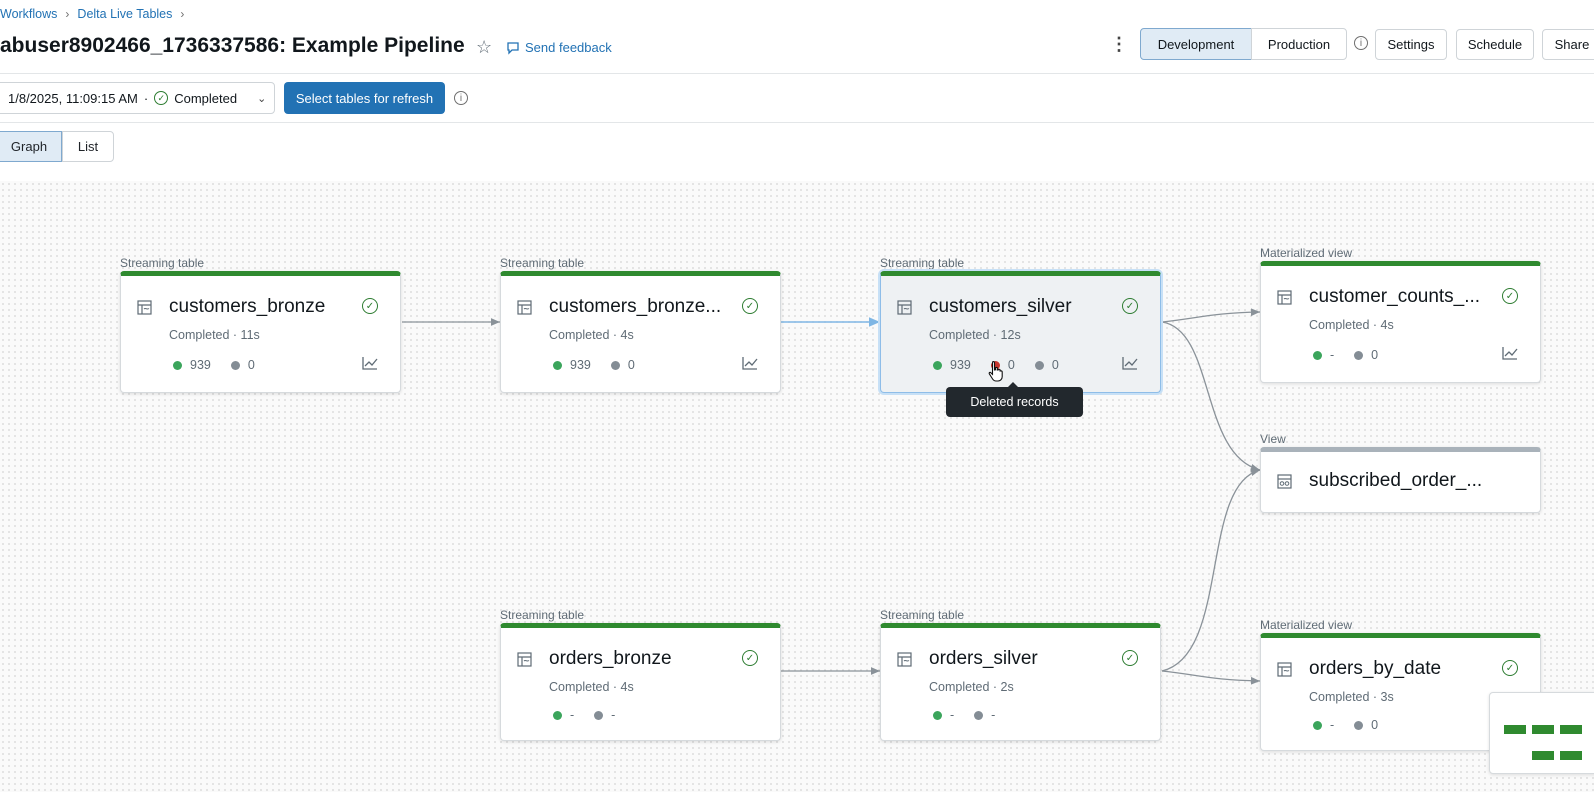  What do you see at coordinates (995, 371) in the screenshot?
I see `hand-cursor-icon` at bounding box center [995, 371].